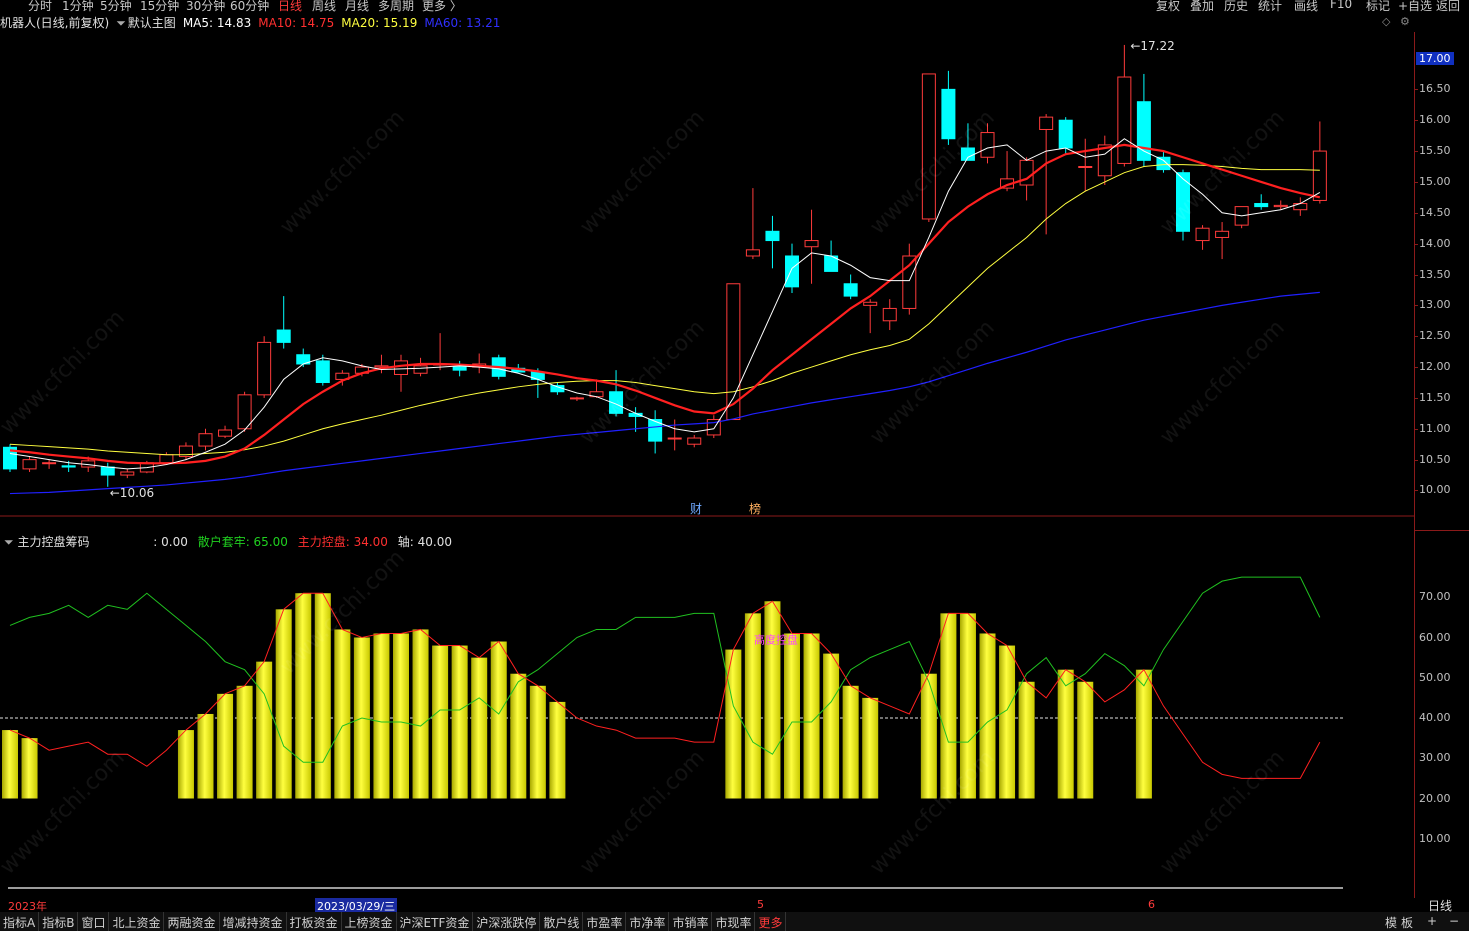 Image resolution: width=1469 pixels, height=931 pixels. I want to click on indicator-tab-3: 北上资金, so click(137, 921).